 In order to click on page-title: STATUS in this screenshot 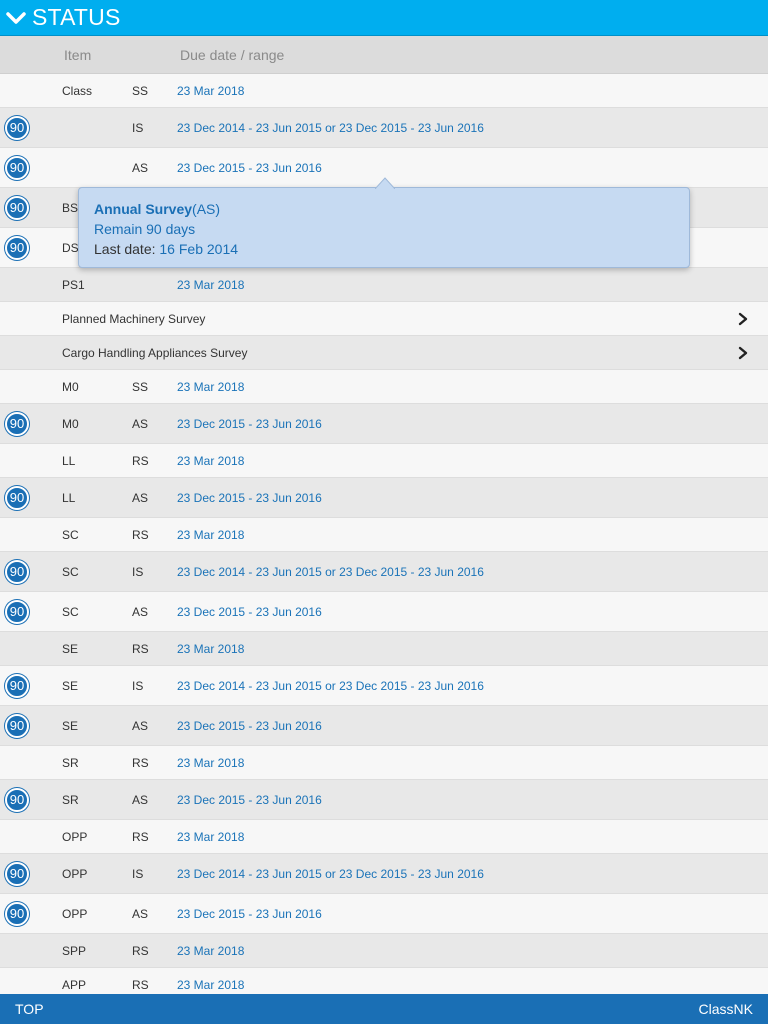, I will do `click(76, 17)`.